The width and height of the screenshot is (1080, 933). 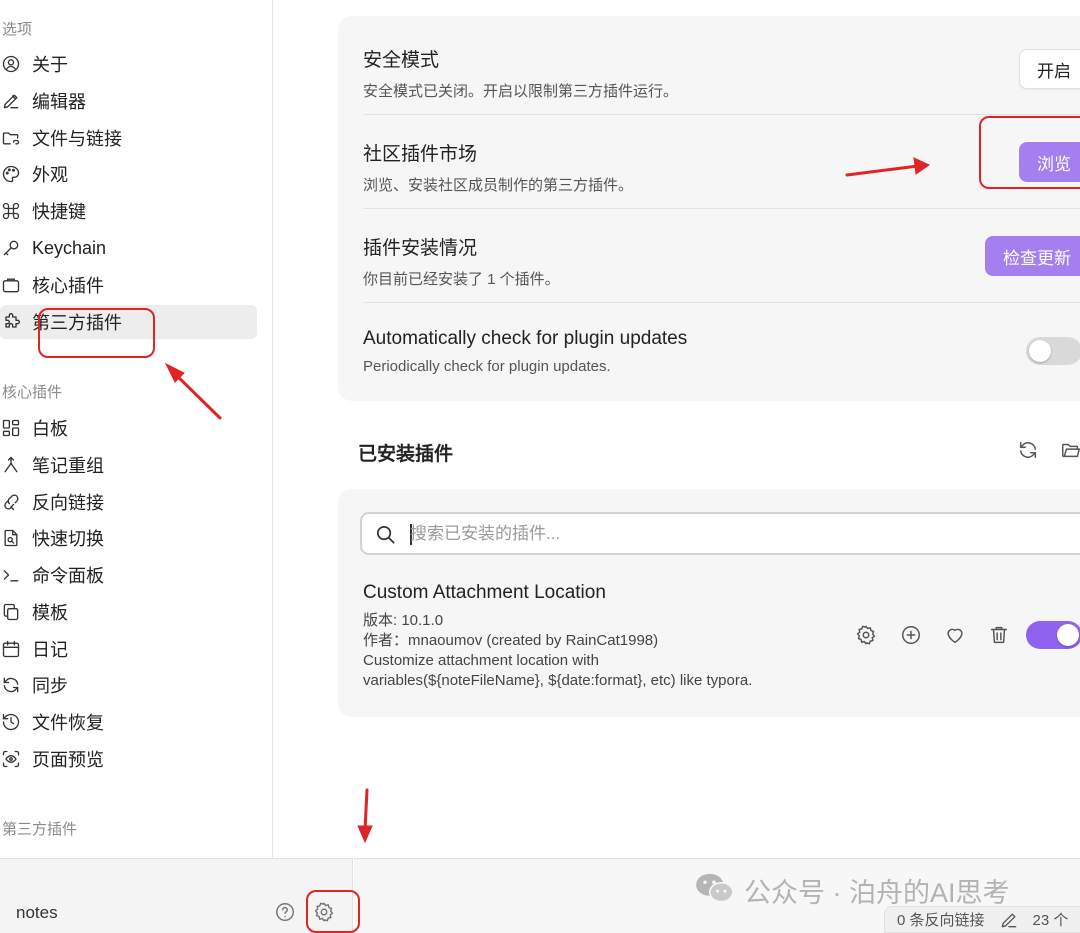 What do you see at coordinates (68, 576) in the screenshot?
I see `sidebar-item-label: 命令面板` at bounding box center [68, 576].